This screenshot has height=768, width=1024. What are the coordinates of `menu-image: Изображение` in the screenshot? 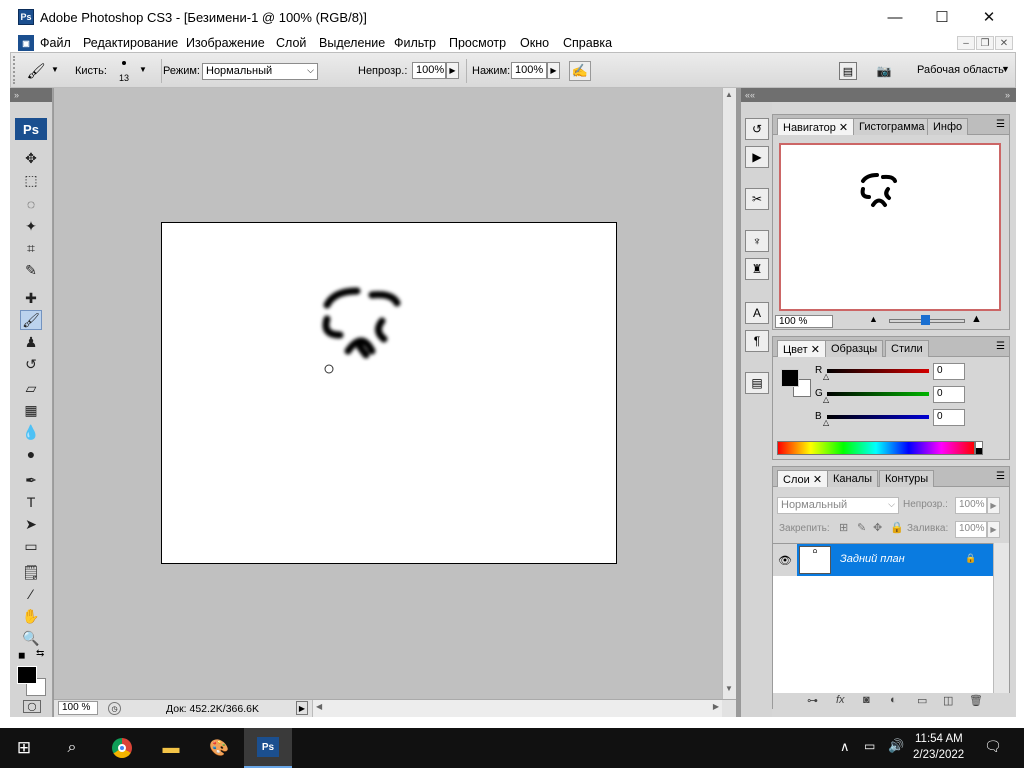 It's located at (225, 43).